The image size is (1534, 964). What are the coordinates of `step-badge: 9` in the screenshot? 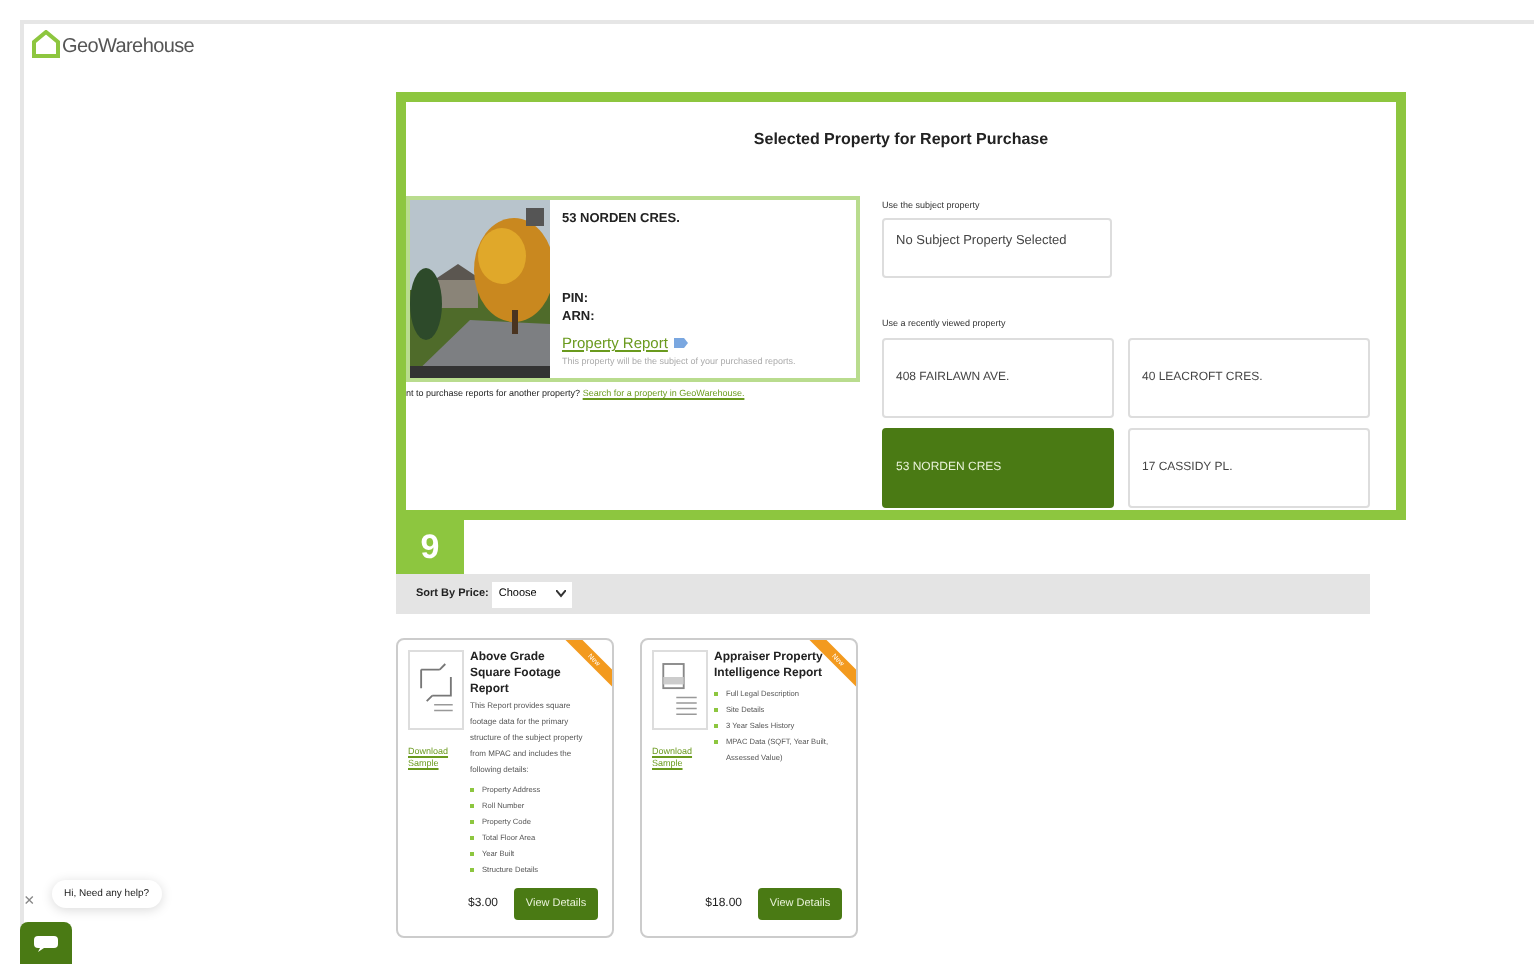 It's located at (430, 547).